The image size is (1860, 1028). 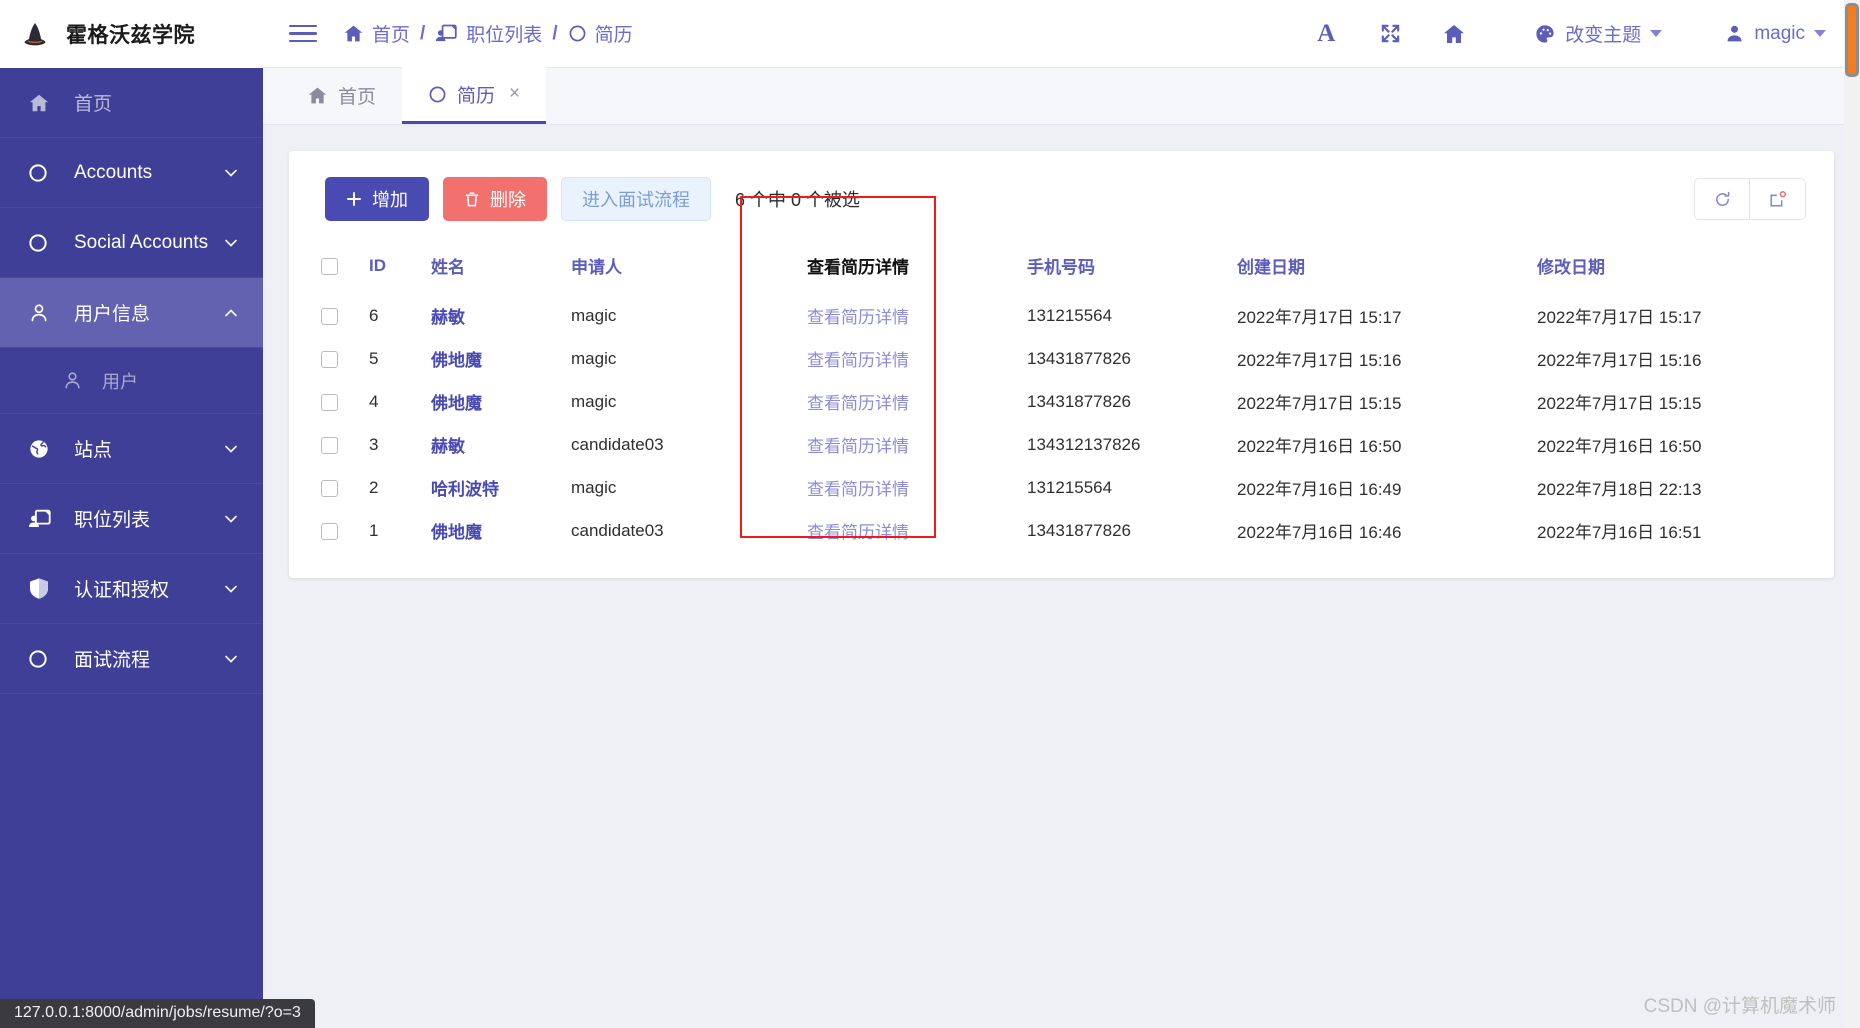 I want to click on tab-label-resume: 简历, so click(x=476, y=96).